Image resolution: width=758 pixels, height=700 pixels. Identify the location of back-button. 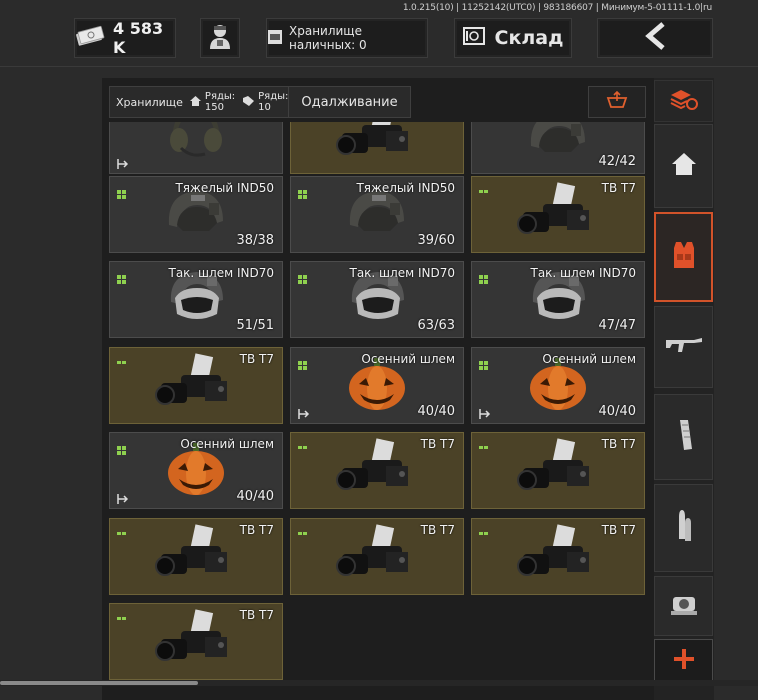
(655, 38).